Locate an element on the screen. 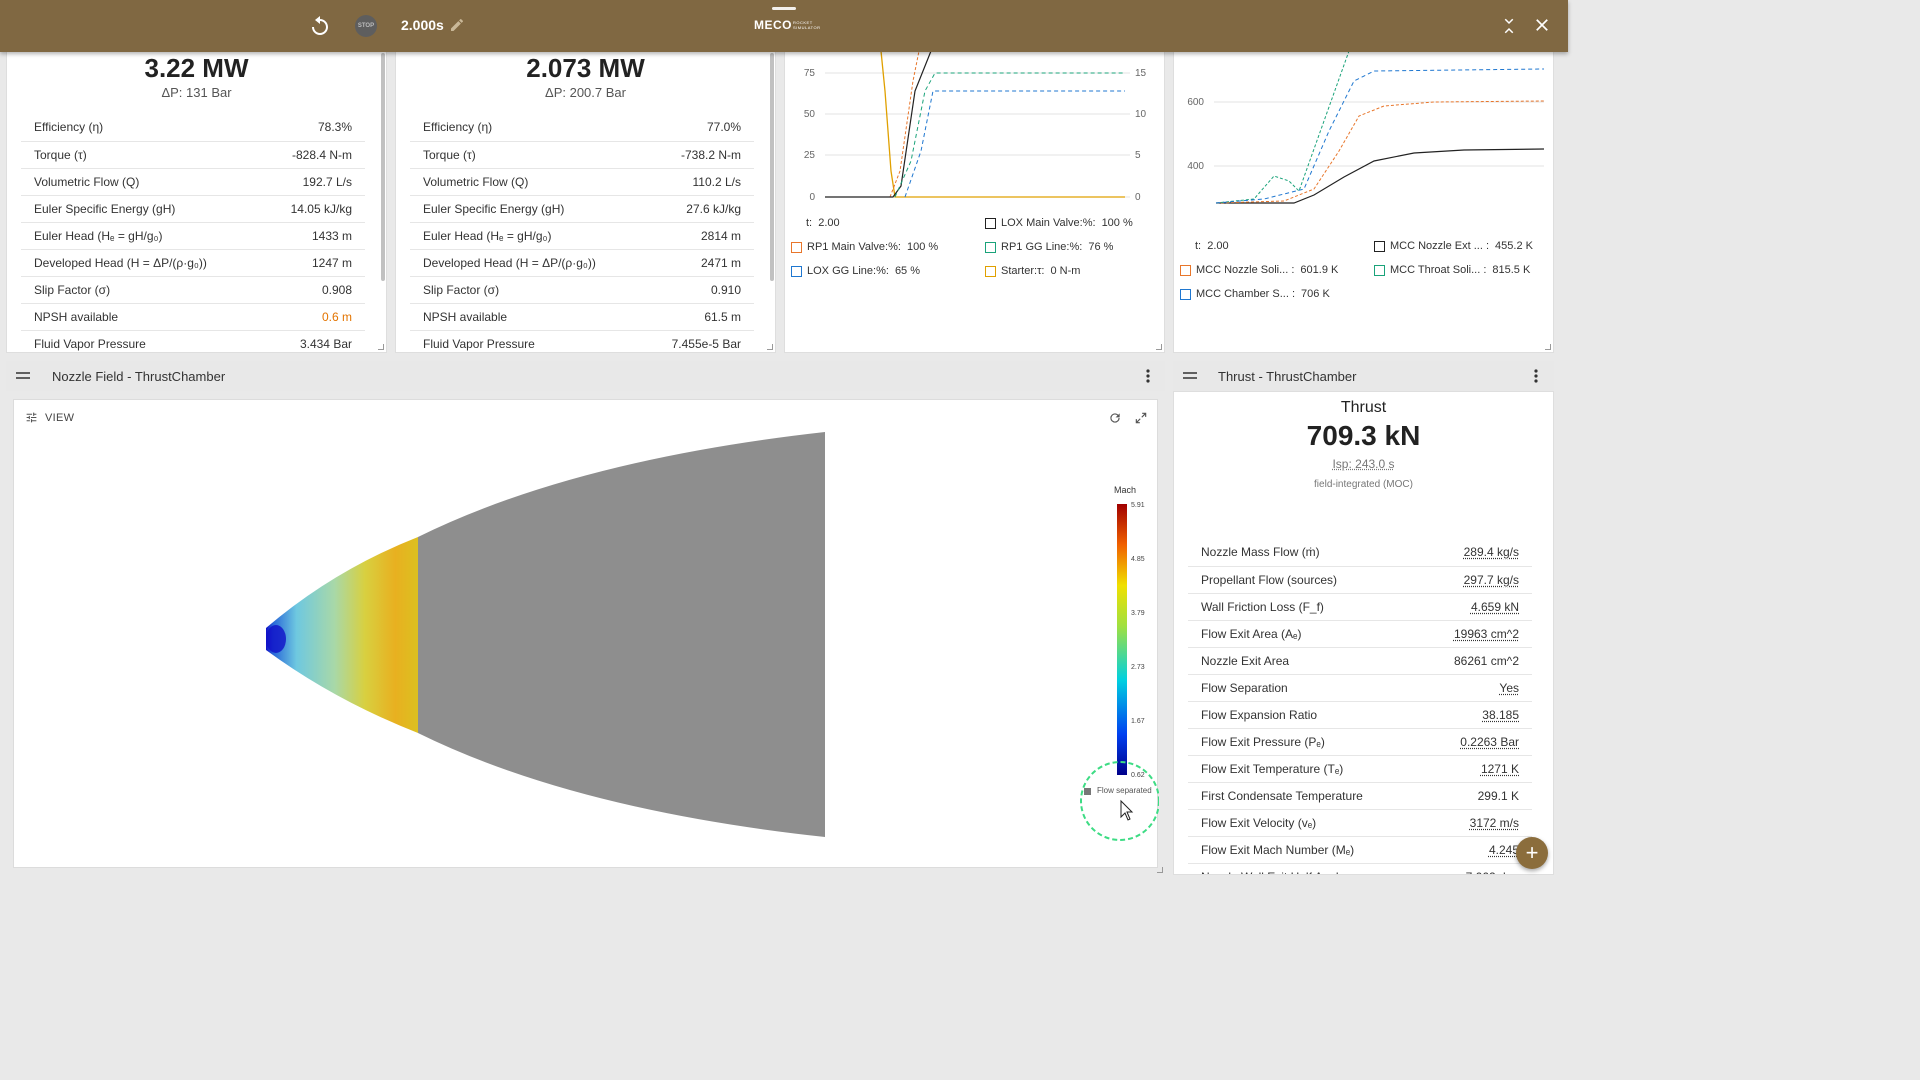 Image resolution: width=1920 pixels, height=1080 pixels. table-row: NPSH available 61.5 m is located at coordinates (582, 317).